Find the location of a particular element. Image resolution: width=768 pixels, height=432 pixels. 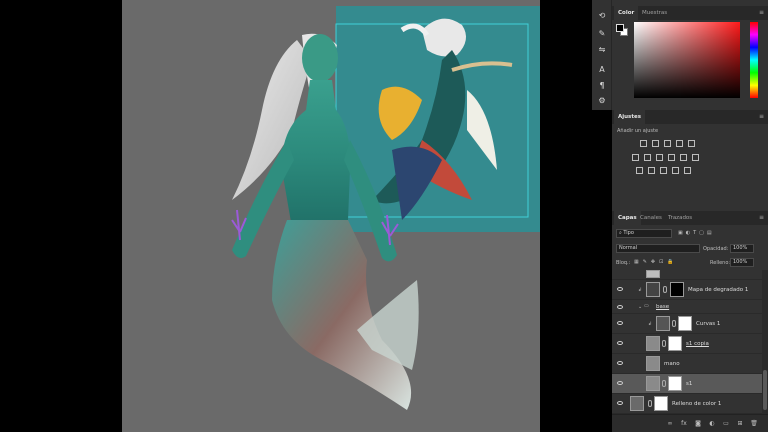

layers-bottom-bar: ∞ fx ◙ ◐ ▭ ⊞ 🗑 is located at coordinates (690, 423).